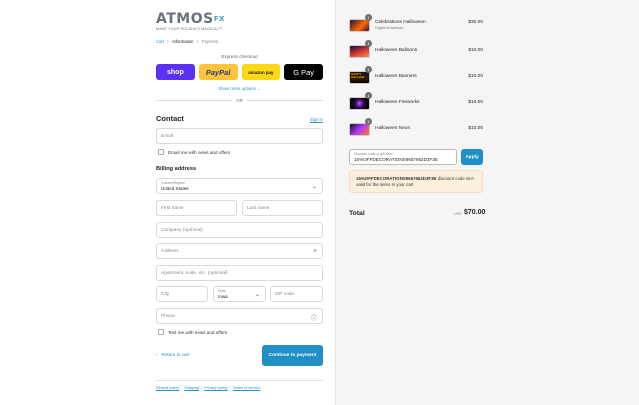 Image resolution: width=639 pixels, height=405 pixels. I want to click on thumbnail-text: HAPPY HALLOW, so click(358, 76).